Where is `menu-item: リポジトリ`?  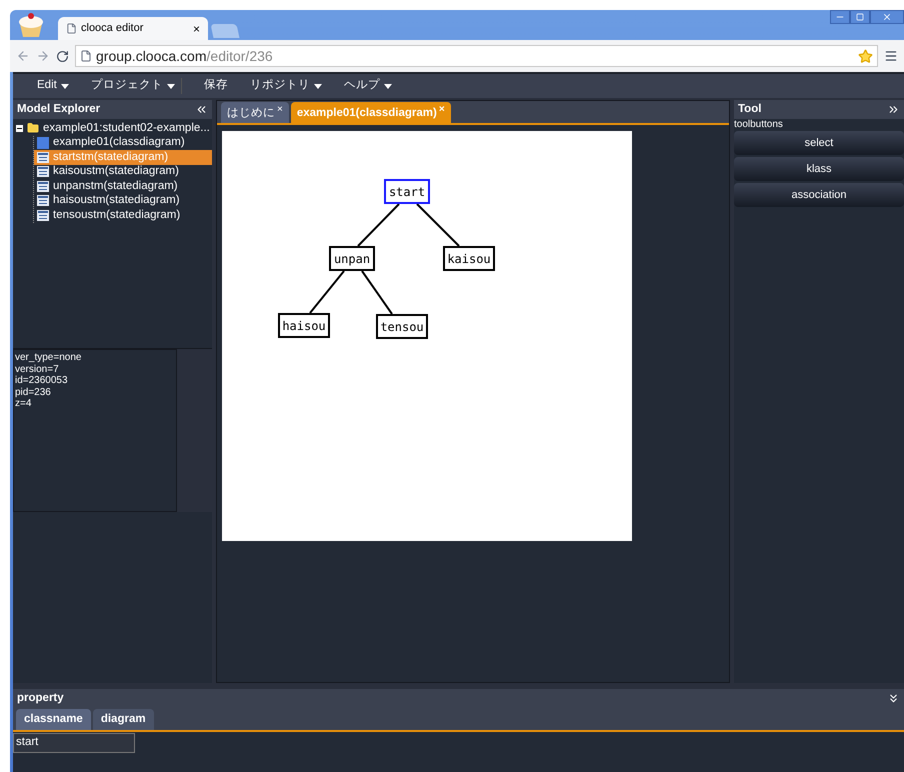
menu-item: リポジトリ is located at coordinates (286, 86).